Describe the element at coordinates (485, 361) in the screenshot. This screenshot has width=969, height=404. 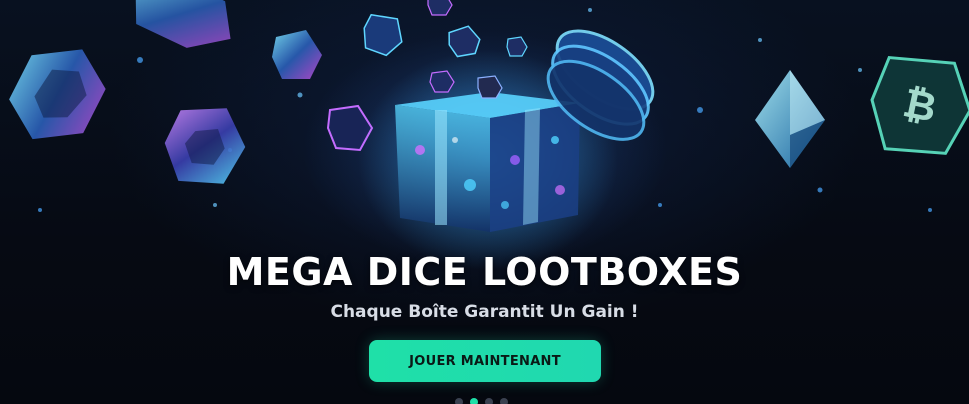
I see `play-now-button: JOUER MAINTENANT` at that location.